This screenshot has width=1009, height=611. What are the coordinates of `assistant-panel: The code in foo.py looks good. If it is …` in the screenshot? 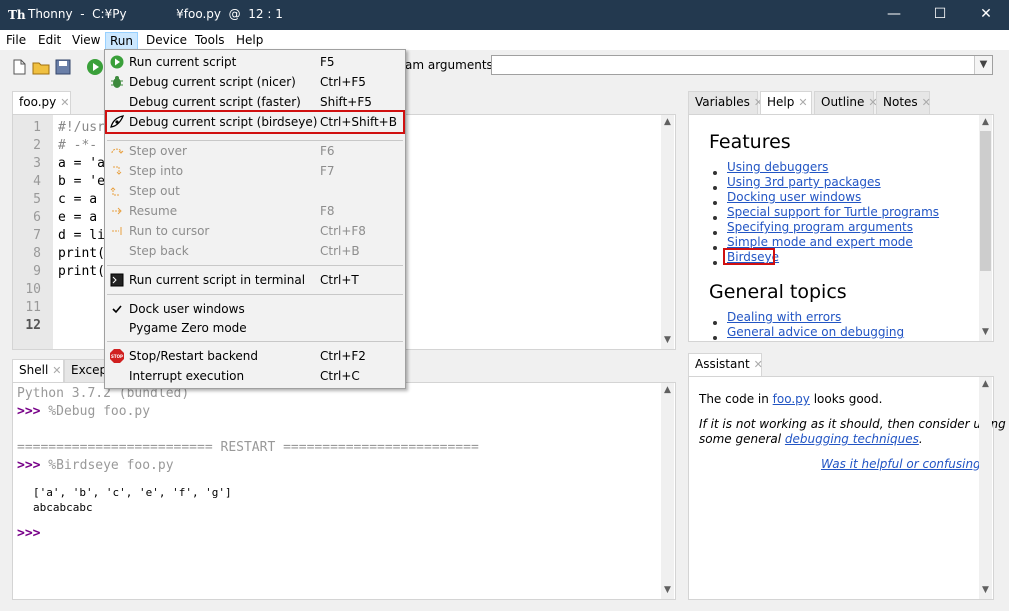 It's located at (847, 488).